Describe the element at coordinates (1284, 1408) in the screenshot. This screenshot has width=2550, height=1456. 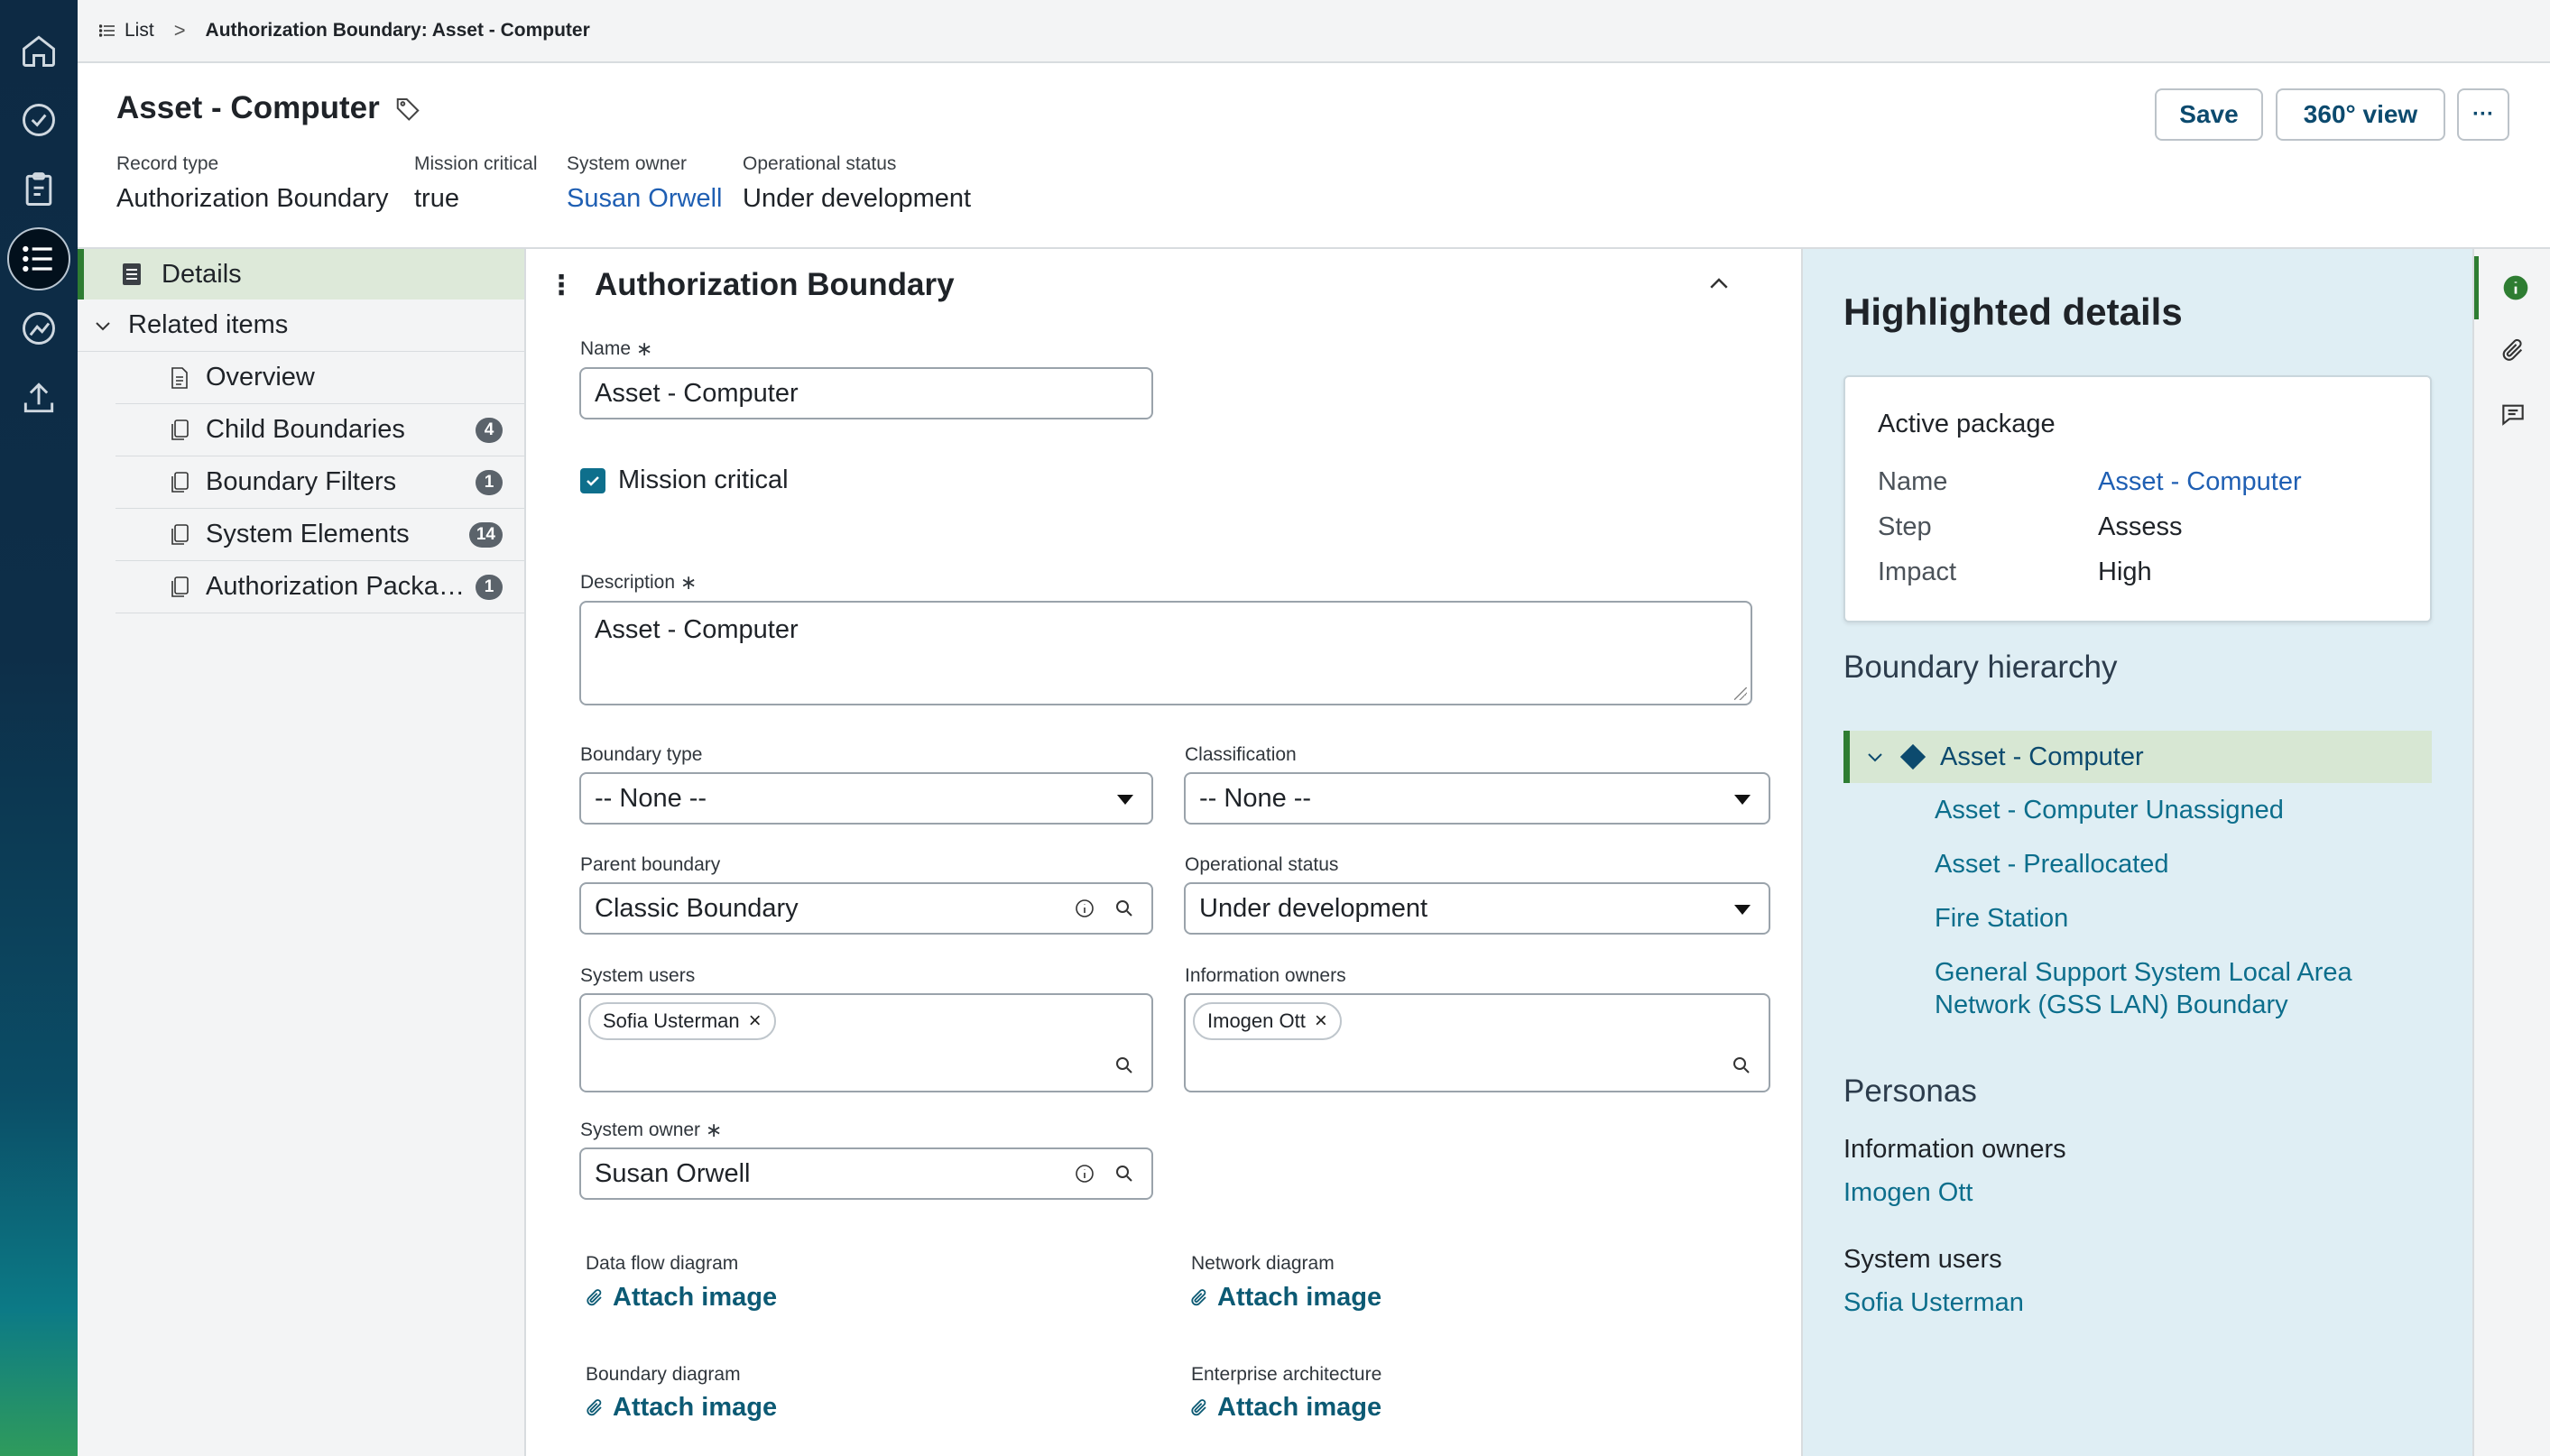
I see `attach-enterprise-architecture-button: Attach image` at that location.